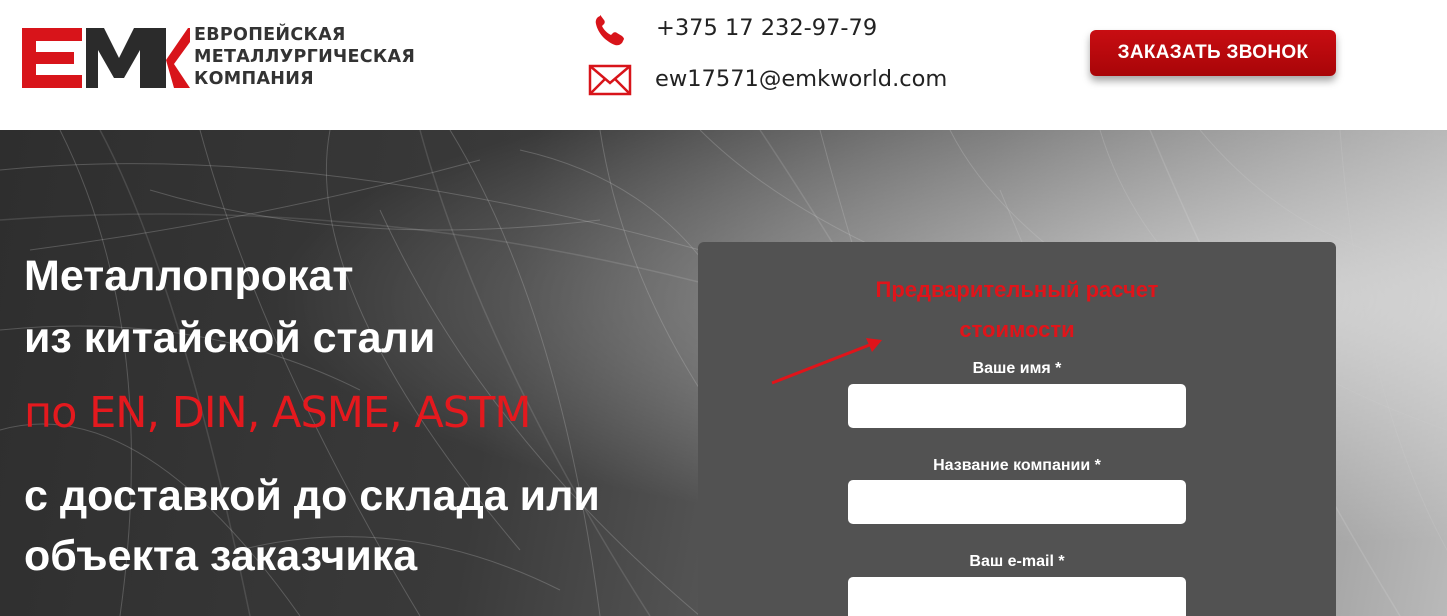 The image size is (1447, 616). What do you see at coordinates (106, 58) in the screenshot?
I see `emk-logo-mark` at bounding box center [106, 58].